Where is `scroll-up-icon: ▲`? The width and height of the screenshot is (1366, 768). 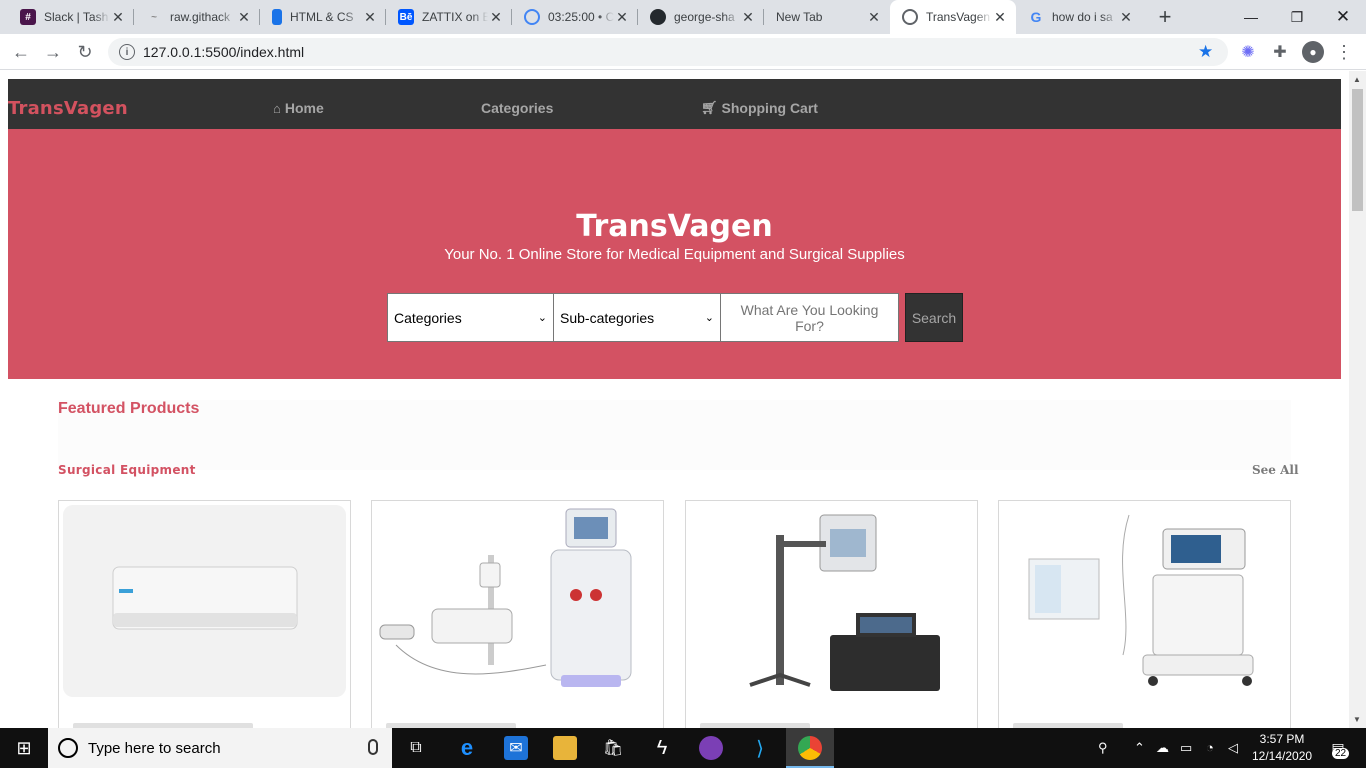 scroll-up-icon: ▲ is located at coordinates (1357, 79).